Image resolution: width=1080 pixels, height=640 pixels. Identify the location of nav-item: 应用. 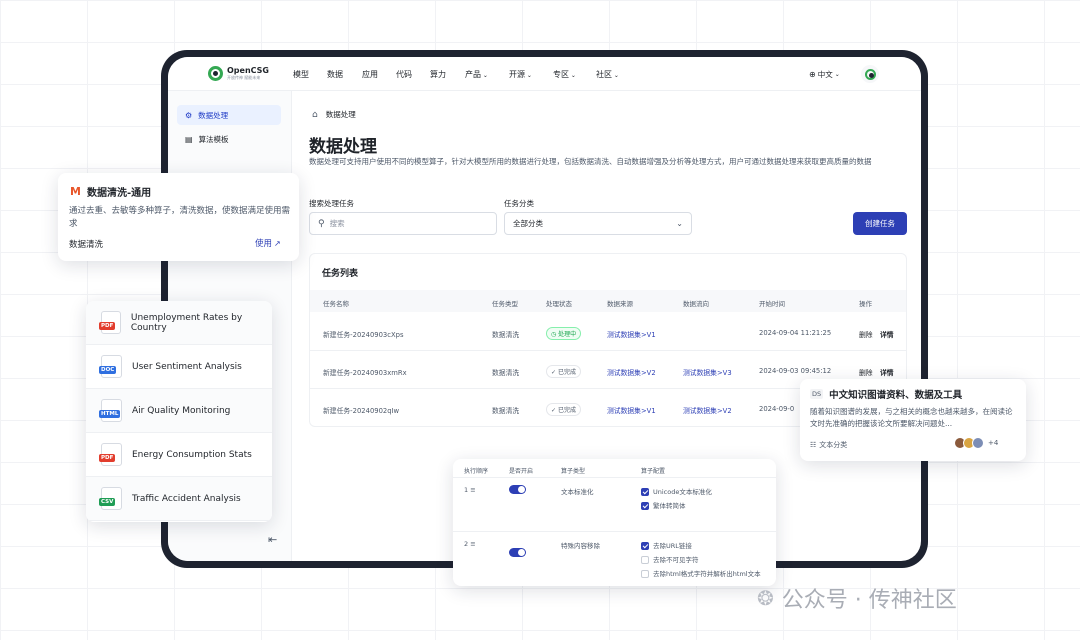
(370, 74).